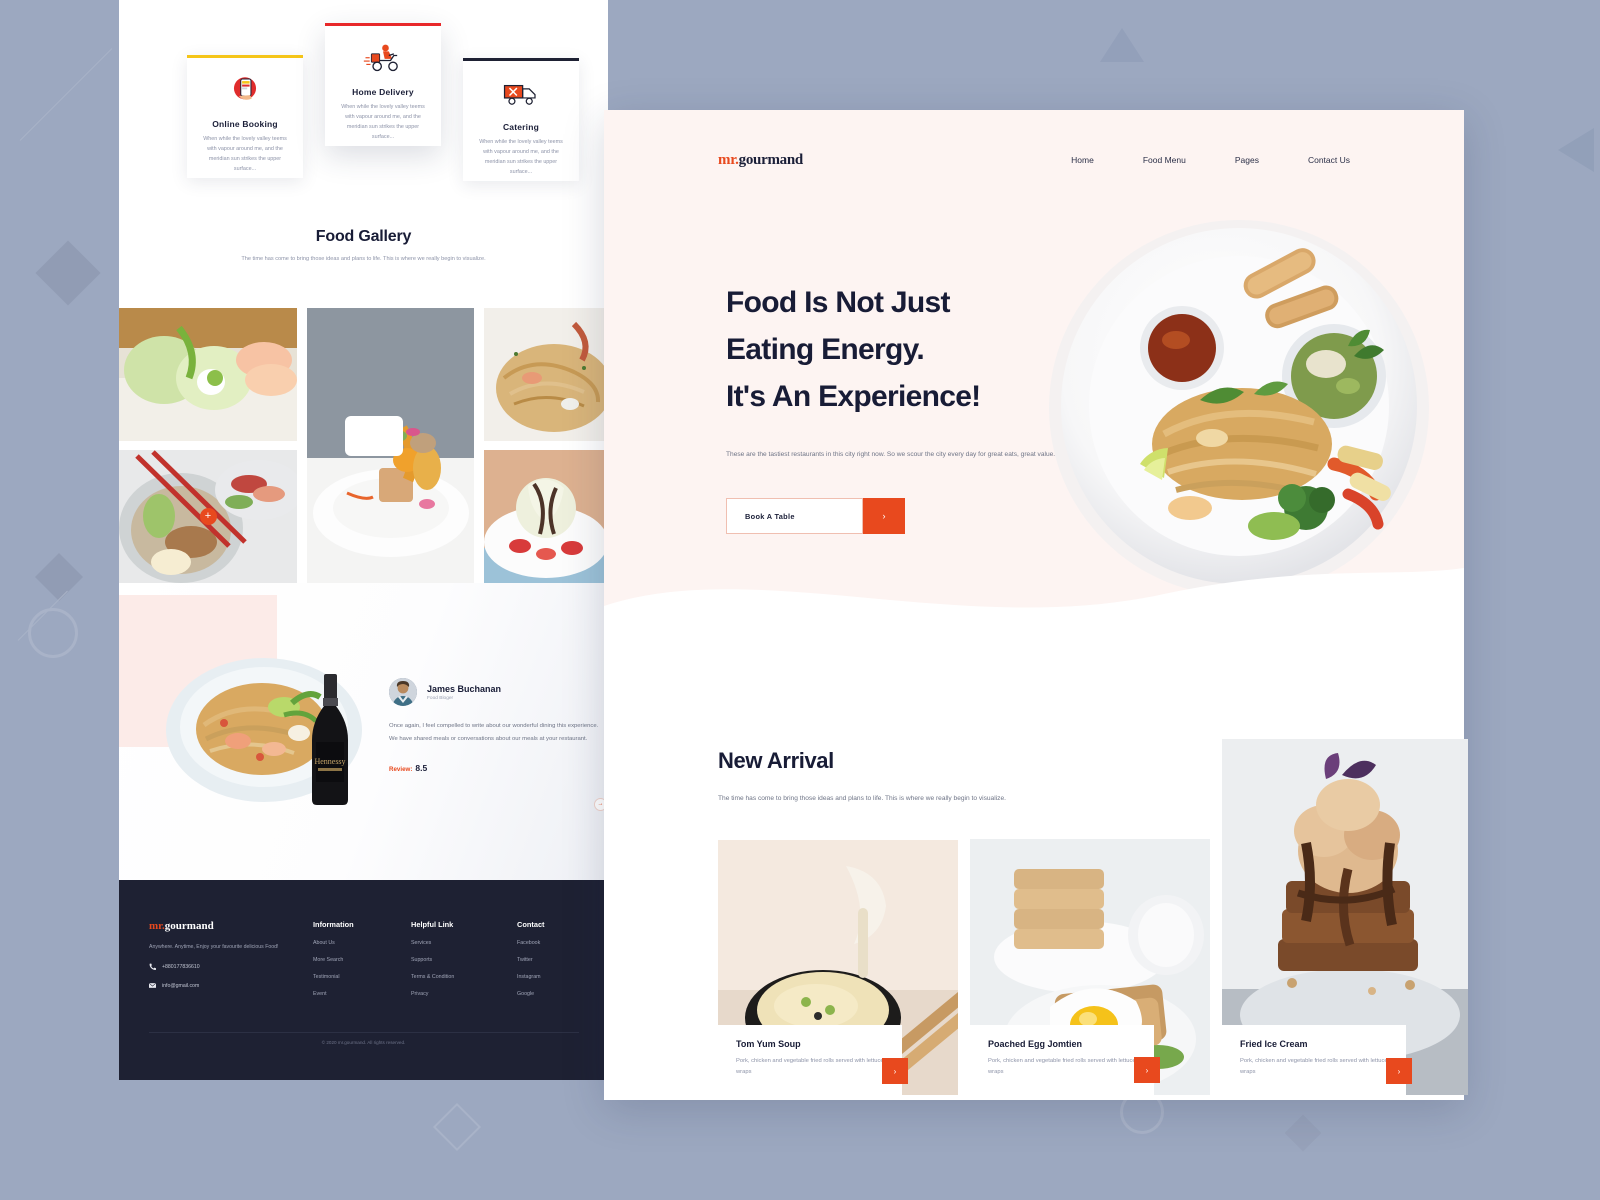 This screenshot has width=1600, height=1200. Describe the element at coordinates (794, 516) in the screenshot. I see `book-a-table-label: Book A Table` at that location.